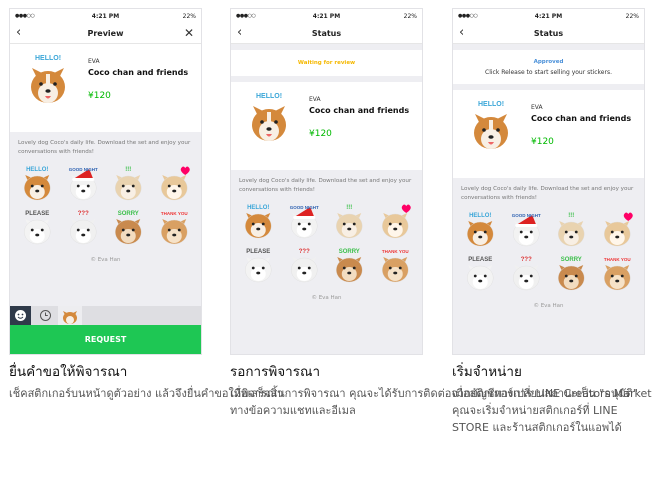 This screenshot has width=656, height=484. I want to click on status-banner: Waiting for review, so click(326, 63).